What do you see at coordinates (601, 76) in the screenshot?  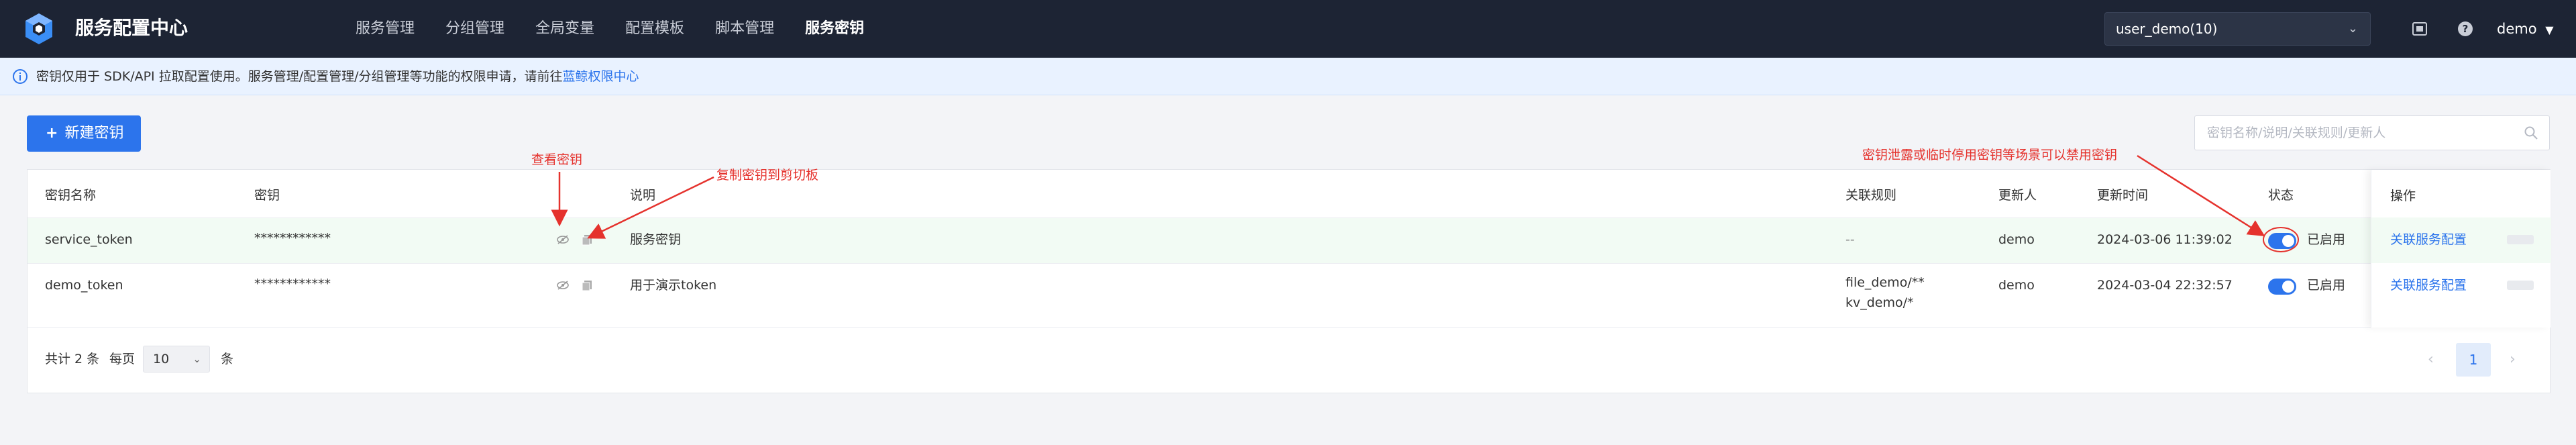 I see `permission-center-link: 蓝鲸权限中心` at bounding box center [601, 76].